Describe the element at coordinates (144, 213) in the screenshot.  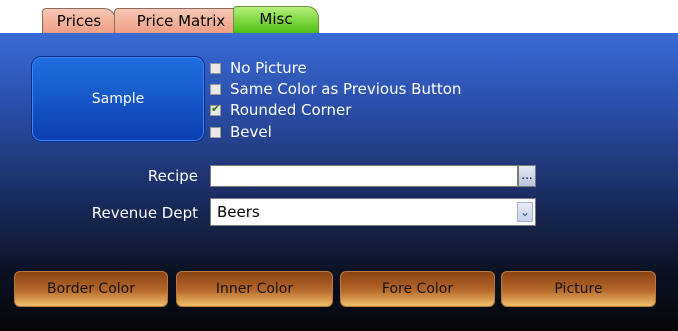
I see `revenue-dept-label: Revenue Dept` at that location.